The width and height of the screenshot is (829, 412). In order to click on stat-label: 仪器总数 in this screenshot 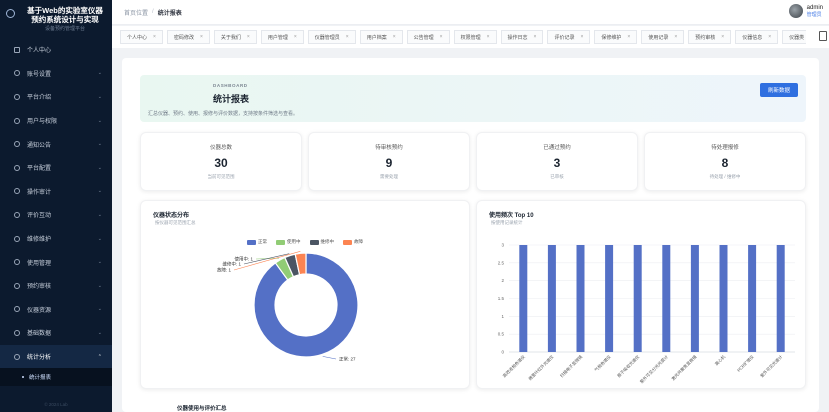, I will do `click(220, 148)`.